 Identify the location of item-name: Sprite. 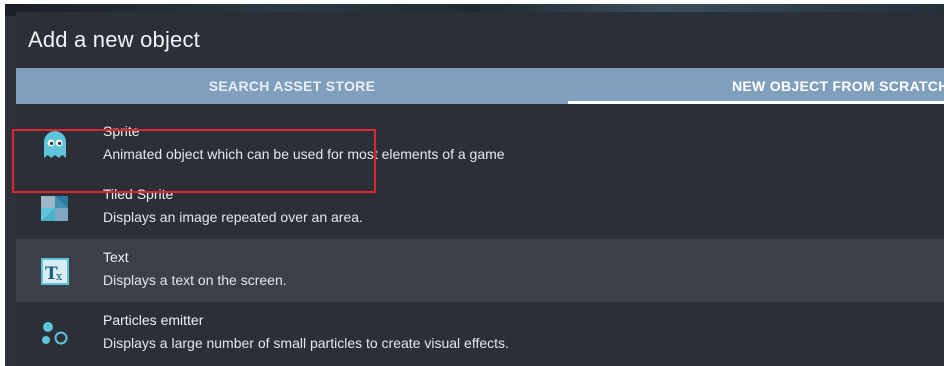
(121, 131).